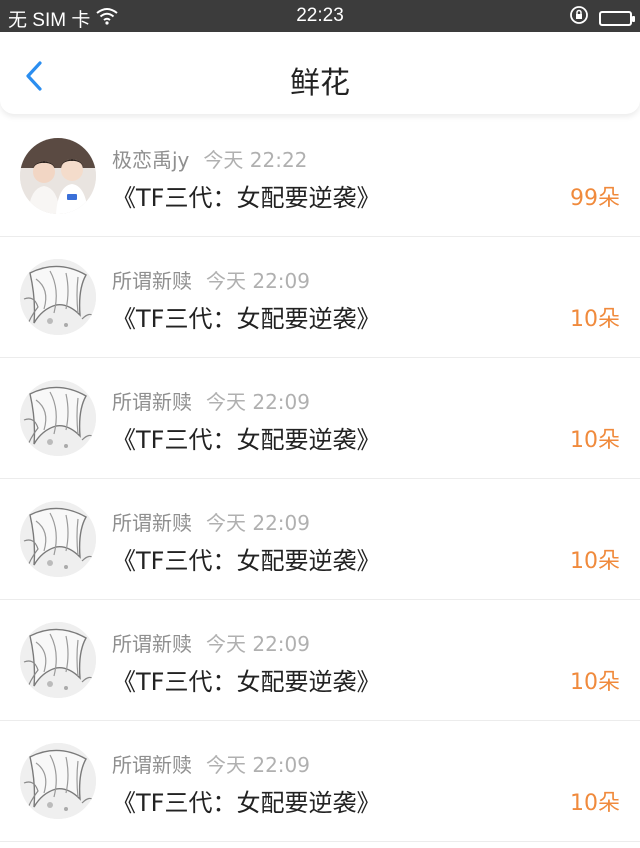 This screenshot has height=848, width=640. I want to click on rotation-lock-icon, so click(579, 18).